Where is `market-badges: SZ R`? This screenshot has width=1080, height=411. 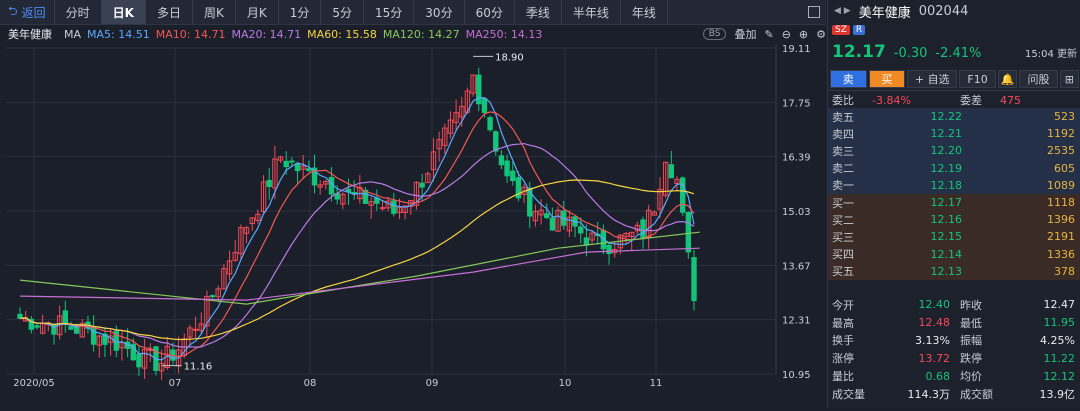
market-badges: SZ R is located at coordinates (849, 30).